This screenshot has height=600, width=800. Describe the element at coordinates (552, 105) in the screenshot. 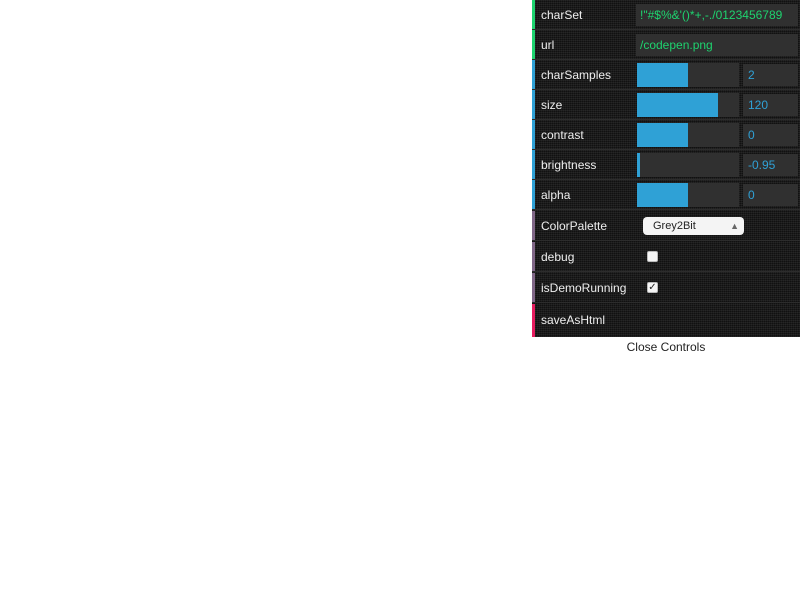

I see `control-label: size` at that location.